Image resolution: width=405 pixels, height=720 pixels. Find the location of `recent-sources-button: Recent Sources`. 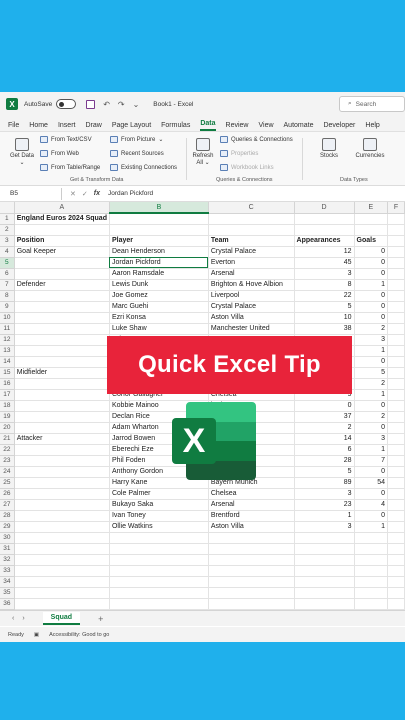

recent-sources-button: Recent Sources is located at coordinates (137, 153).